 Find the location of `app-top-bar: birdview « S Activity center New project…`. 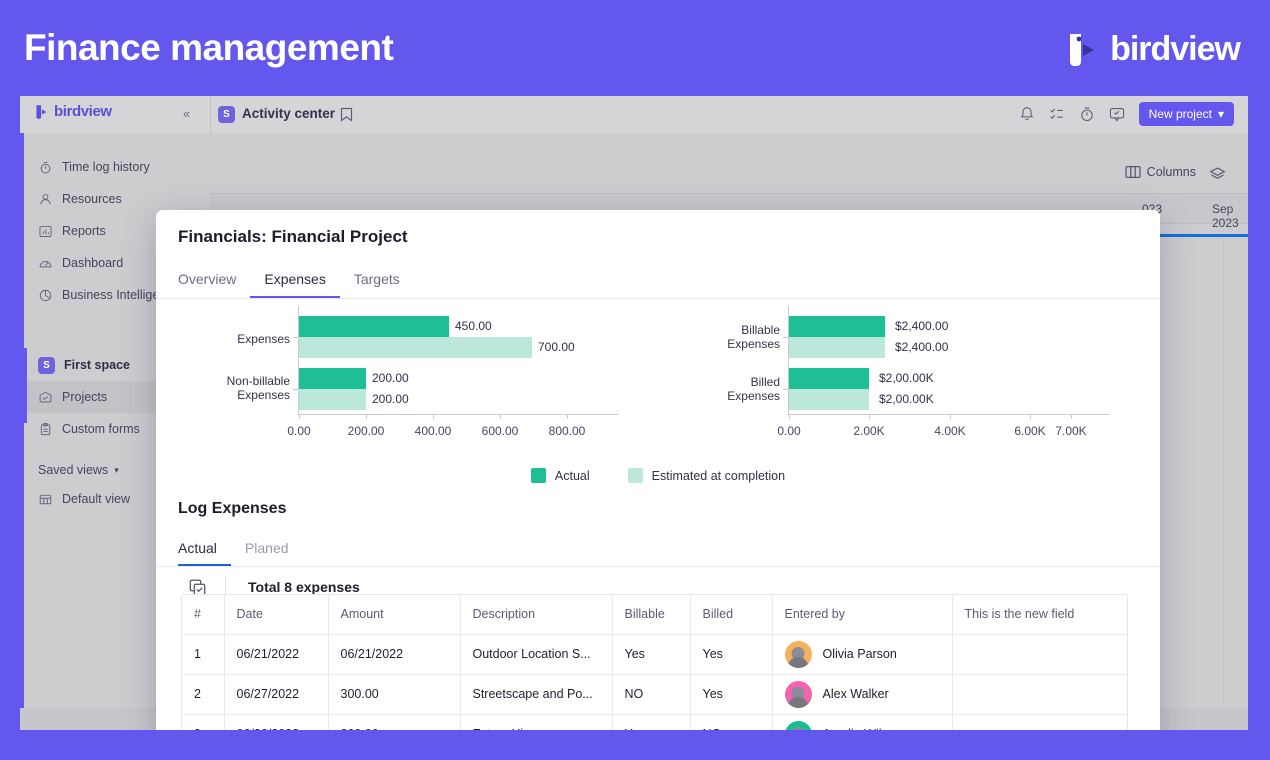

app-top-bar: birdview « S Activity center New project… is located at coordinates (634, 114).